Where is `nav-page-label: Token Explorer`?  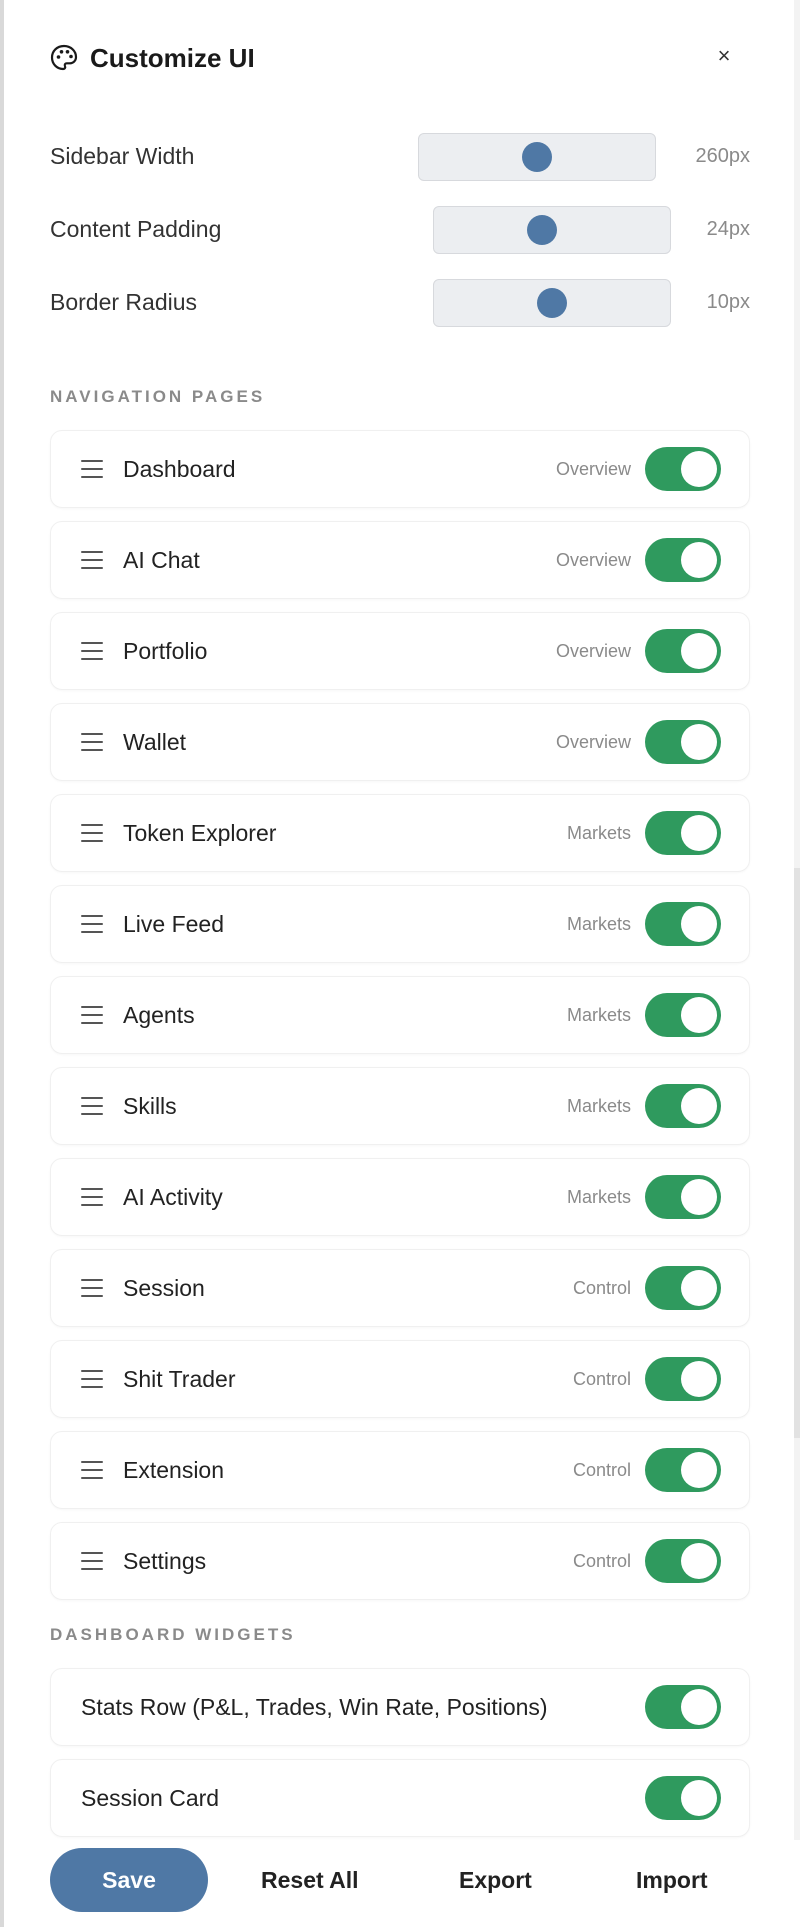
nav-page-label: Token Explorer is located at coordinates (200, 832).